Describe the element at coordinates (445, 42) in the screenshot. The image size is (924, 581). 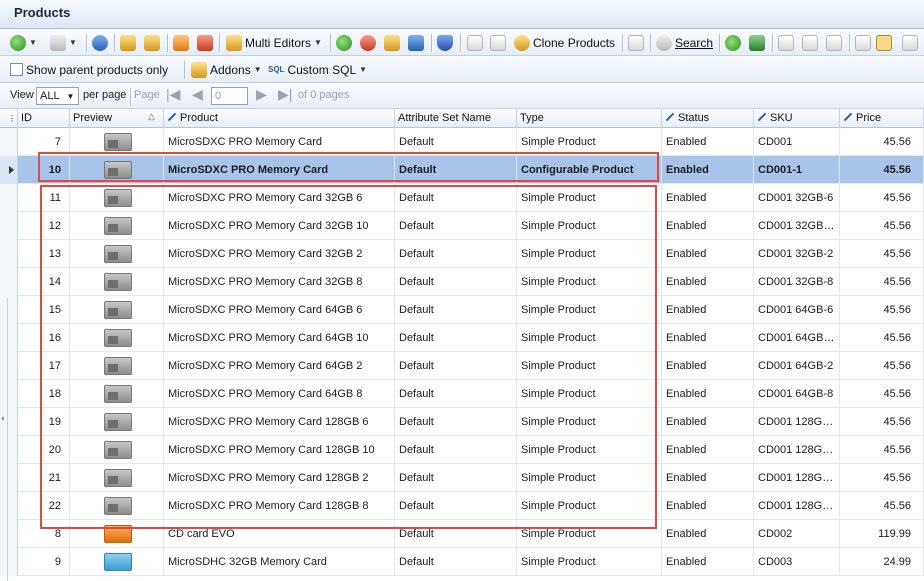
I see `shield-button` at that location.